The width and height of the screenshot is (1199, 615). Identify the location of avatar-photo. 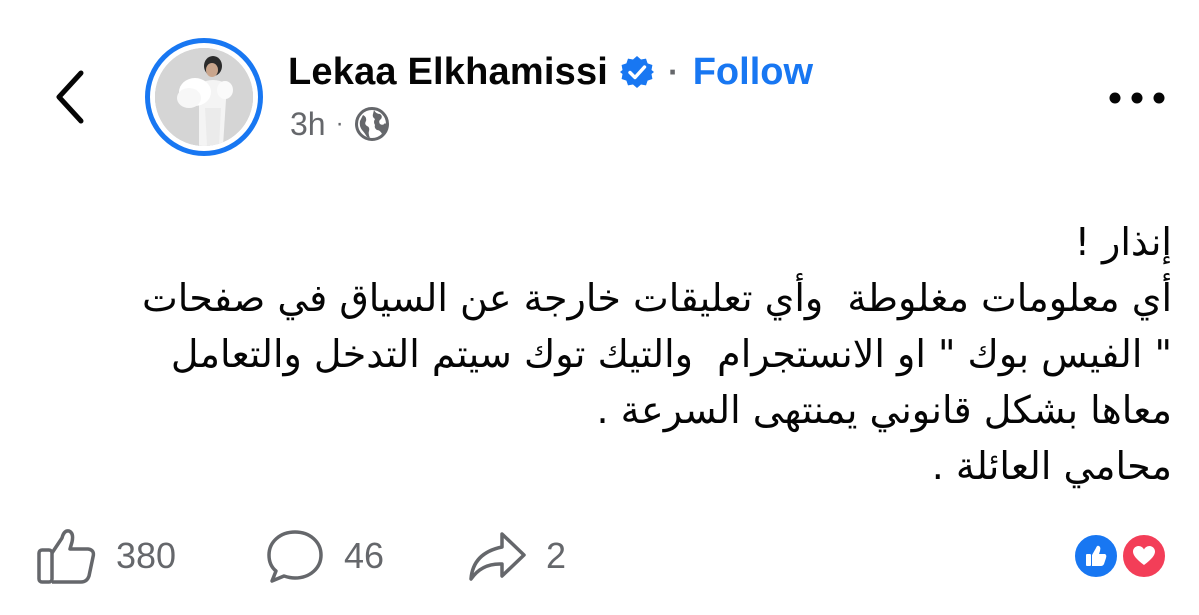
(204, 97).